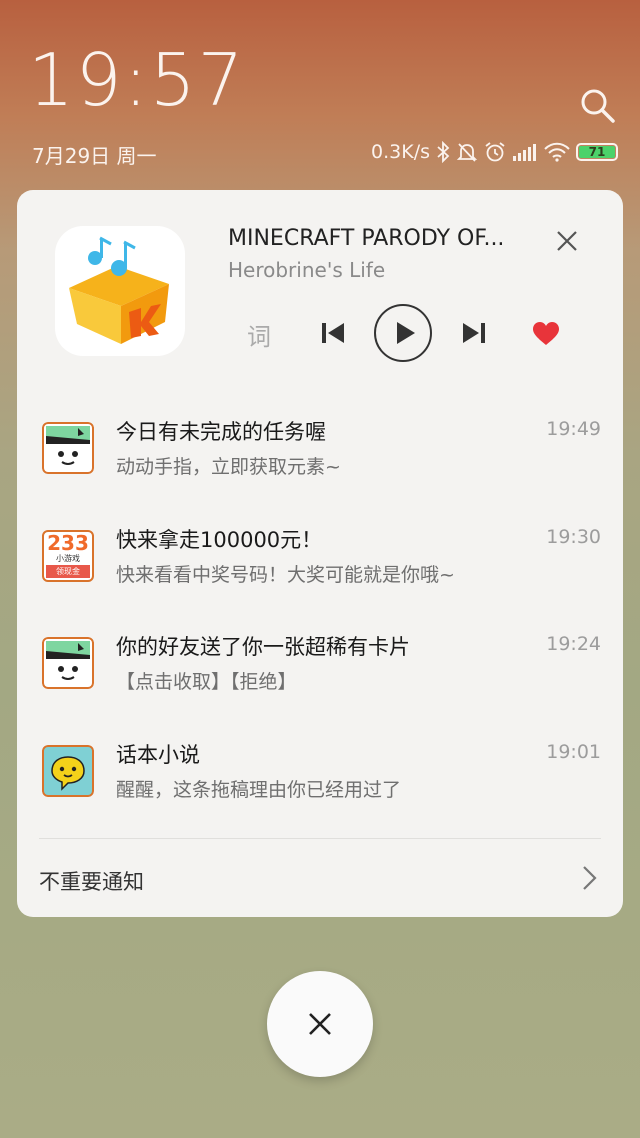 Image resolution: width=640 pixels, height=1138 pixels. I want to click on notification-body: 醒醒，这条拖稿理由你已经用过了, so click(259, 790).